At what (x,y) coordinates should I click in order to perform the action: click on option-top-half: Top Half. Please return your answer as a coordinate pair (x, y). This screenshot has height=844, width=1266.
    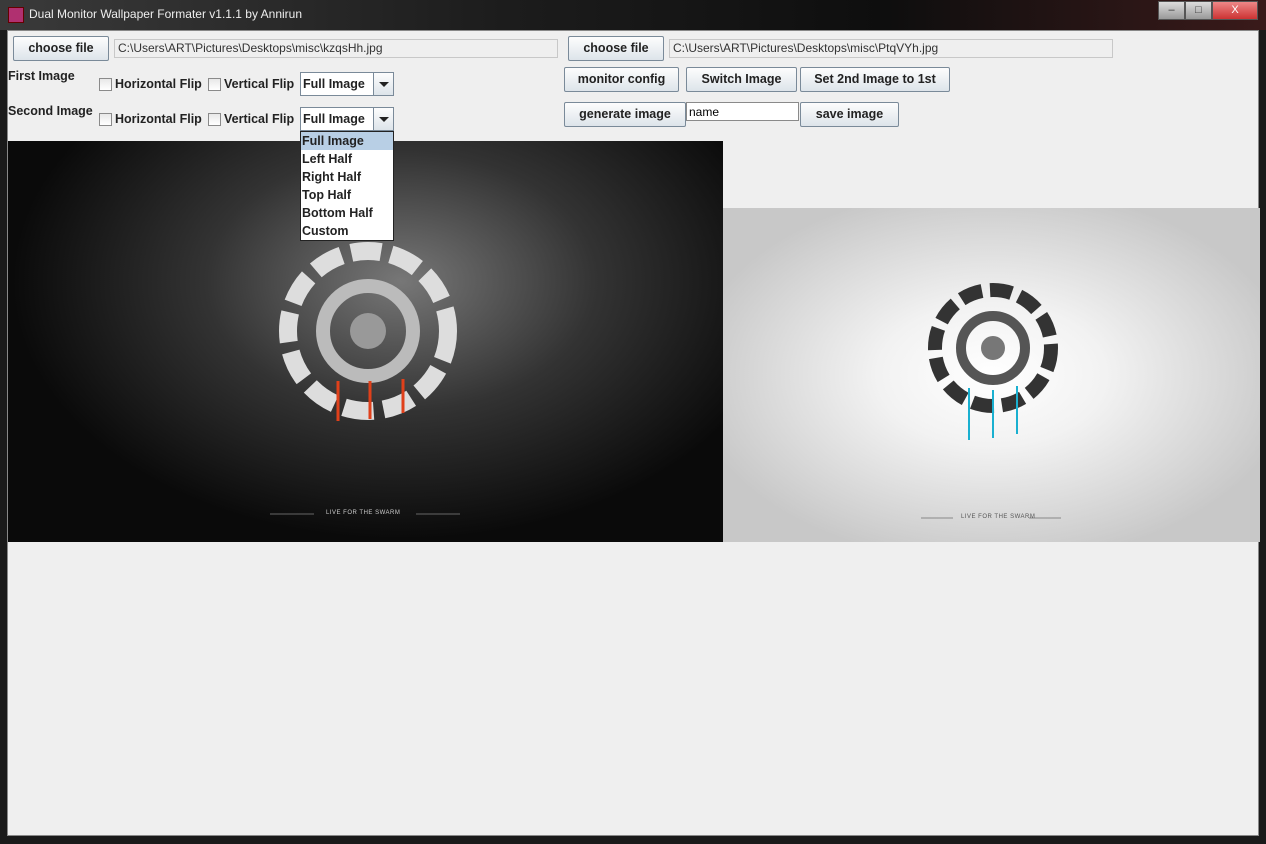
    Looking at the image, I should click on (347, 195).